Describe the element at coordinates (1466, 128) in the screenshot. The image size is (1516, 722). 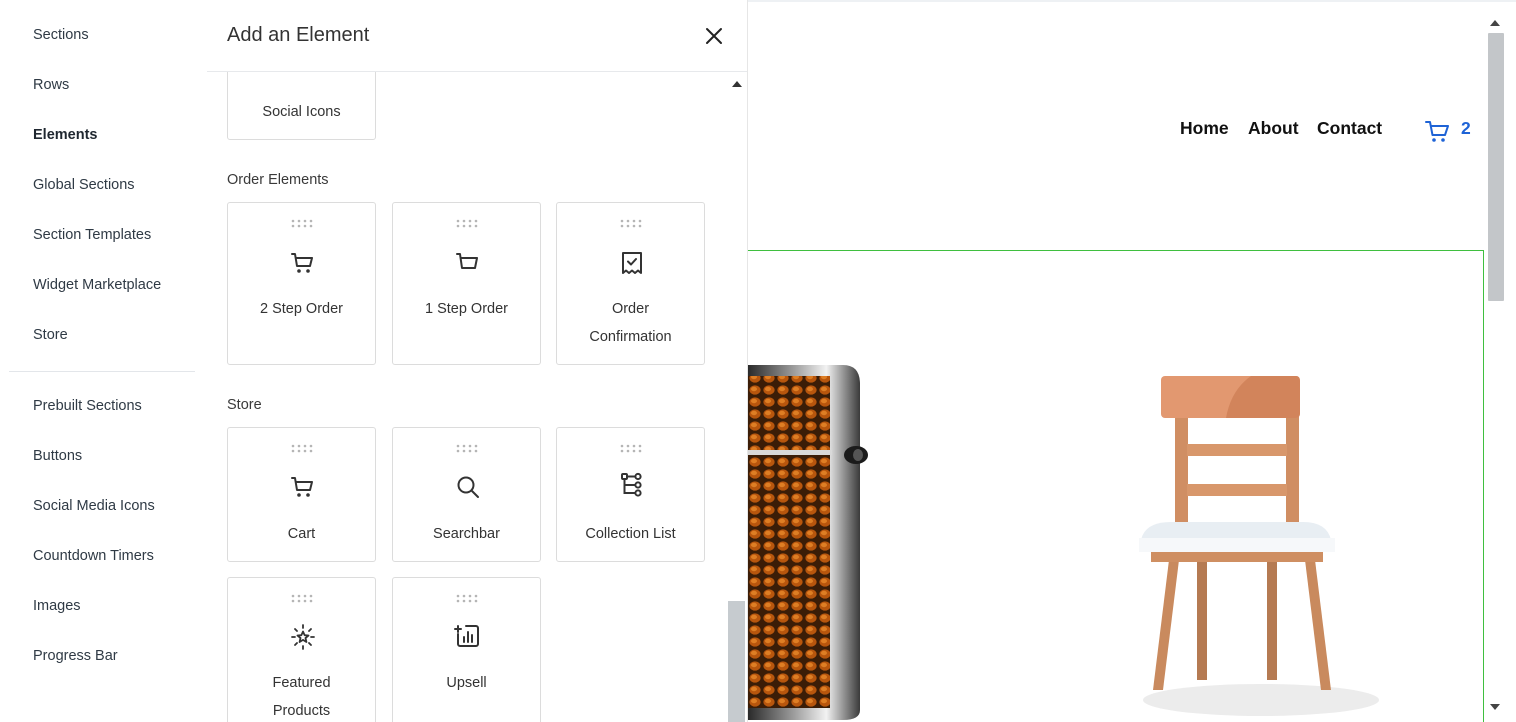
I see `cart-count-badge: 2` at that location.